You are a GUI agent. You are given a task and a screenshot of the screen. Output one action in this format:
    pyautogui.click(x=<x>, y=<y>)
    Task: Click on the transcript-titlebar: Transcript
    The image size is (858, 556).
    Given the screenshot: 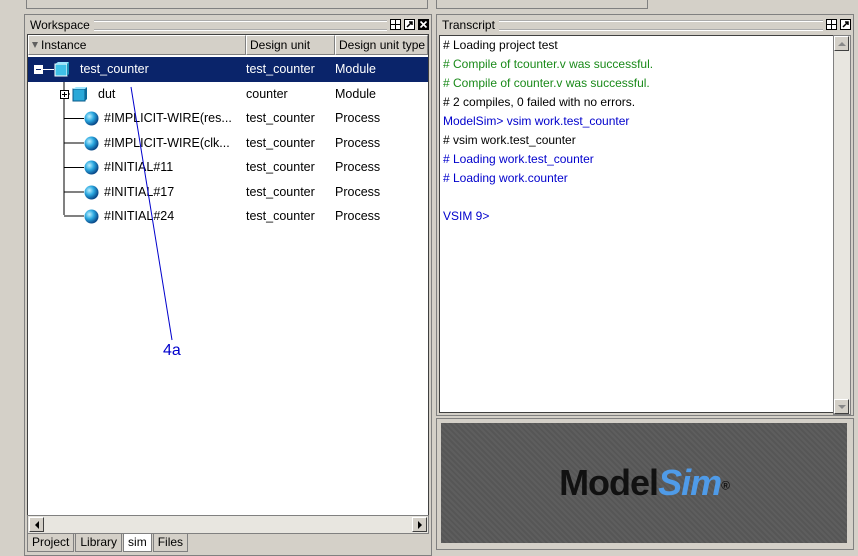 What is the action you would take?
    pyautogui.click(x=645, y=24)
    